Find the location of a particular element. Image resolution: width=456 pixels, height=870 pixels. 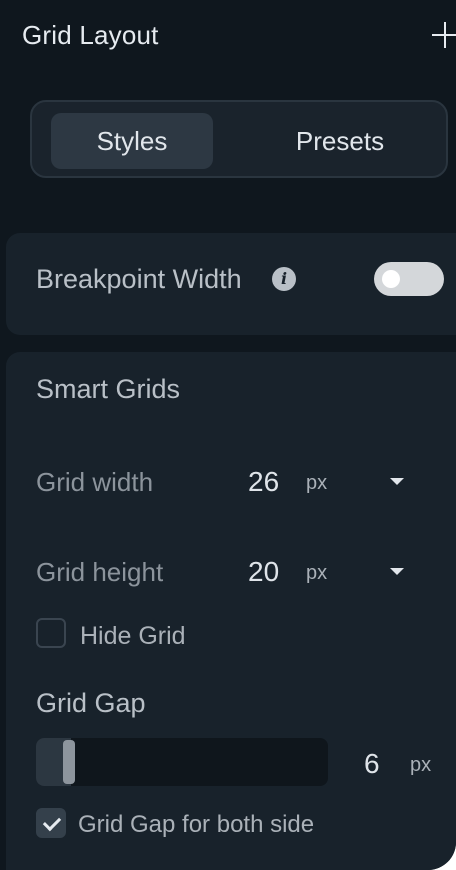

grid-gap-both-side-checkbox is located at coordinates (51, 823).